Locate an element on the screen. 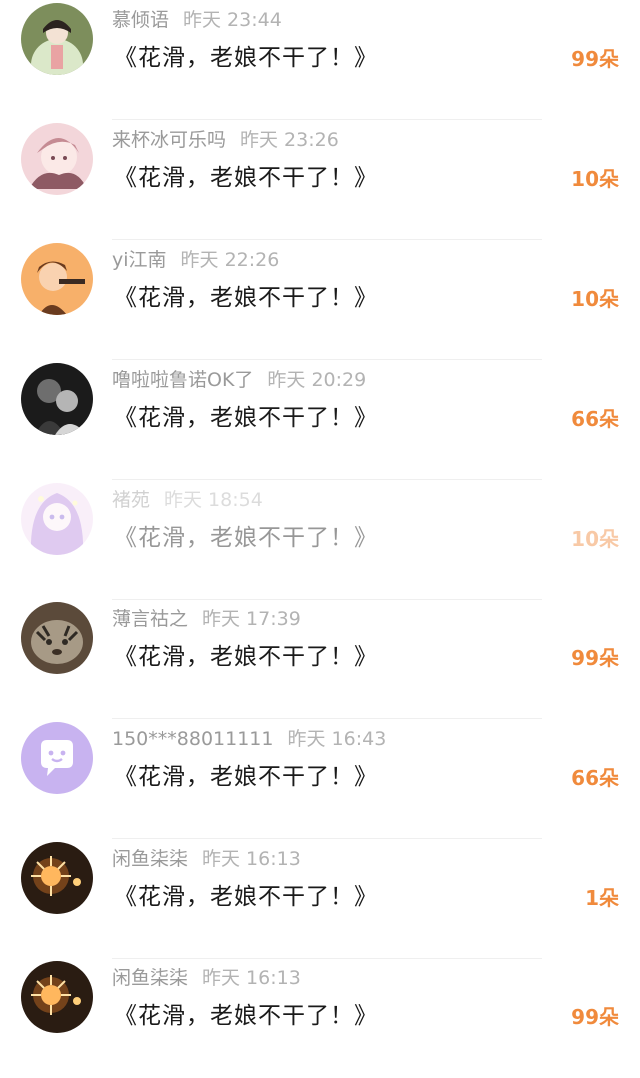 The image size is (640, 1078). avatar-default-chat-bubble-icon is located at coordinates (57, 758).